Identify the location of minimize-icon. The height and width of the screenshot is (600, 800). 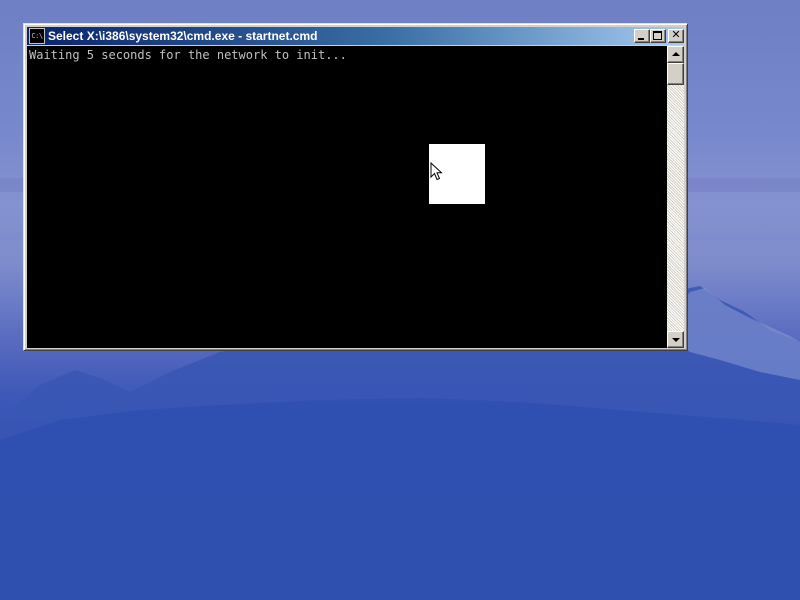
(641, 39).